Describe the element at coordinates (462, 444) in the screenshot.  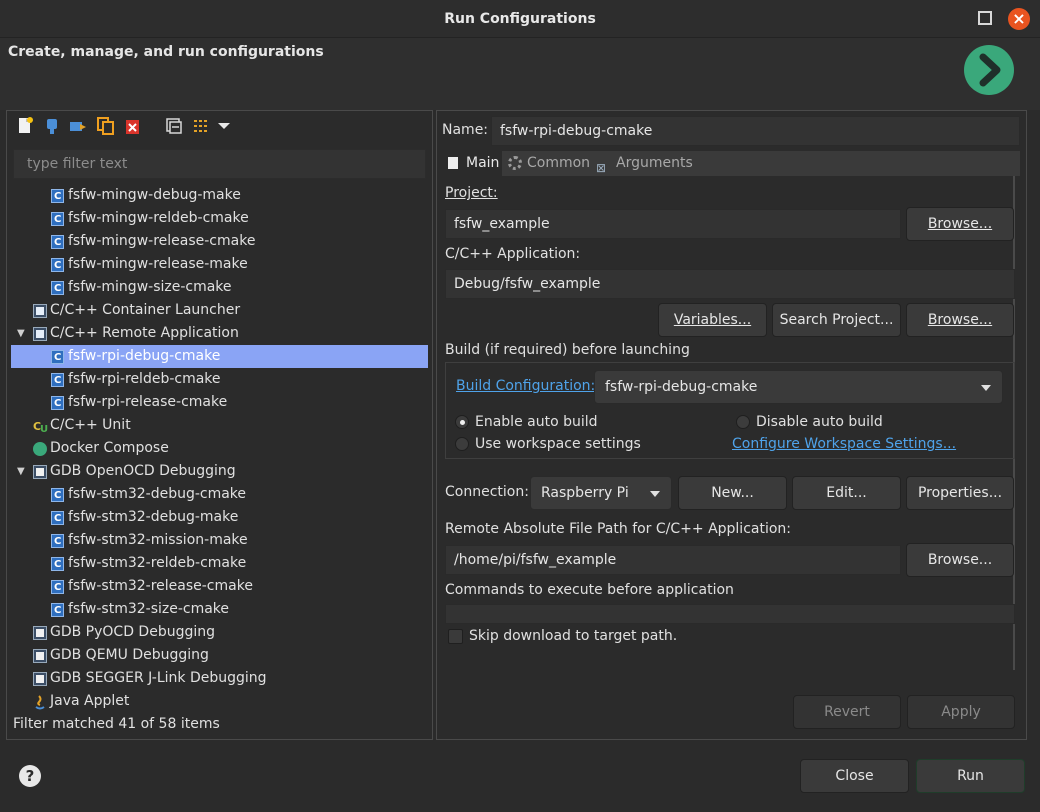
I see `use-workspace-settings-radio` at that location.